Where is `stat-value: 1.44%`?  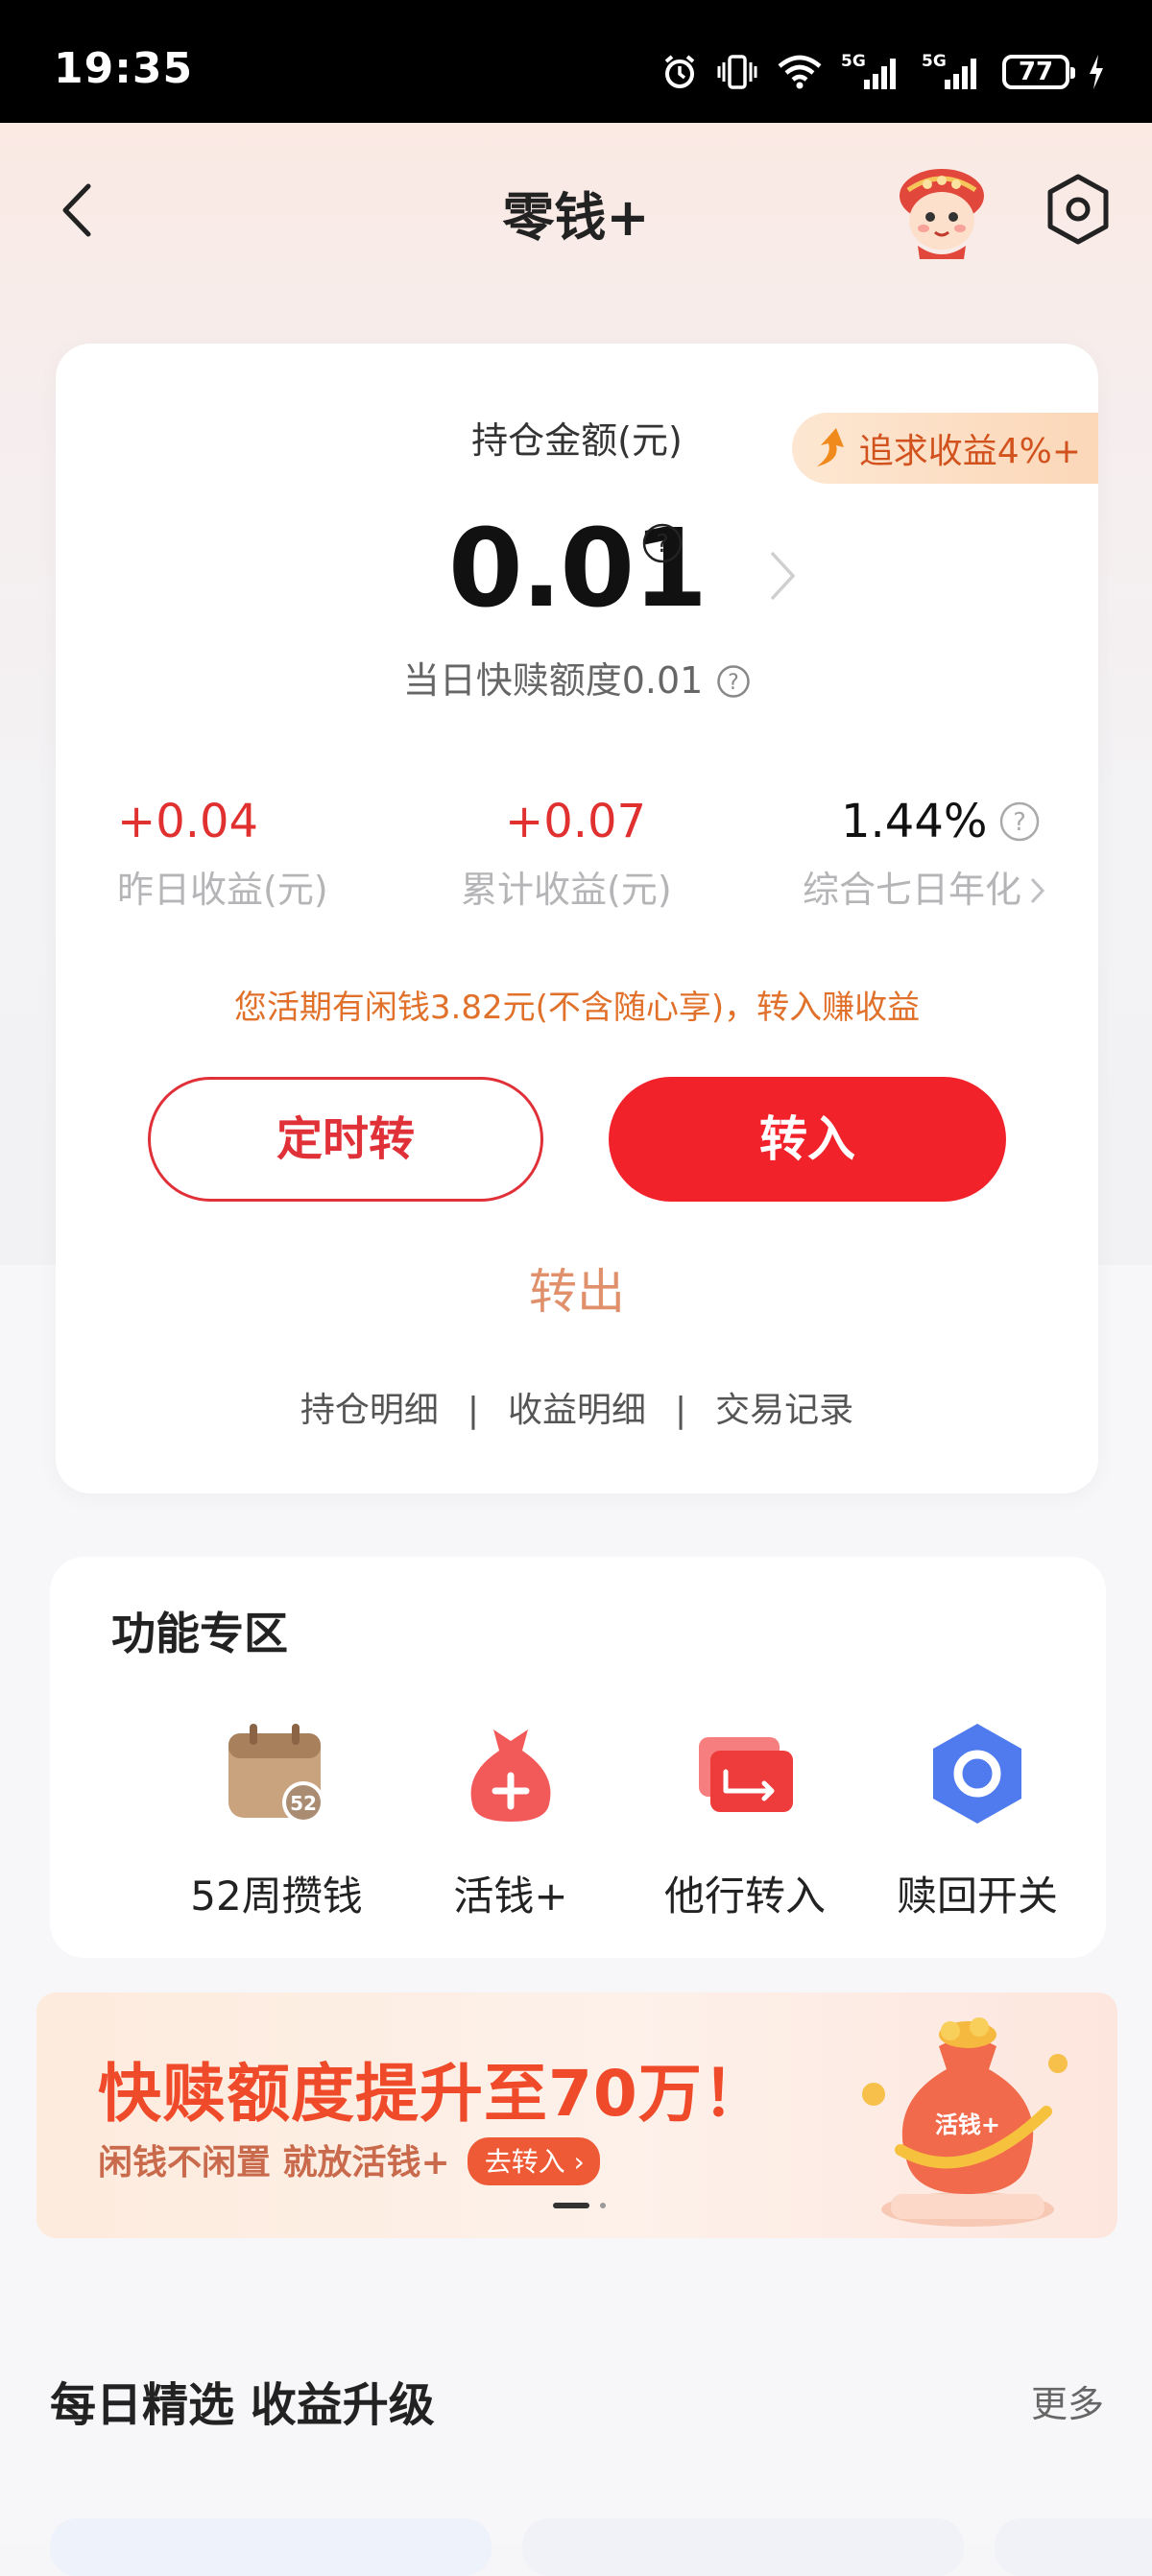 stat-value: 1.44% is located at coordinates (914, 821).